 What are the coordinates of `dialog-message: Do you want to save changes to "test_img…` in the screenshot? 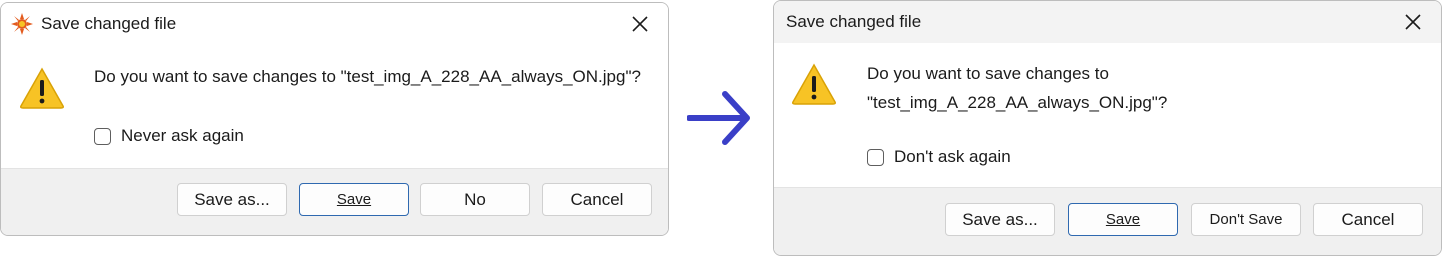 It's located at (367, 76).